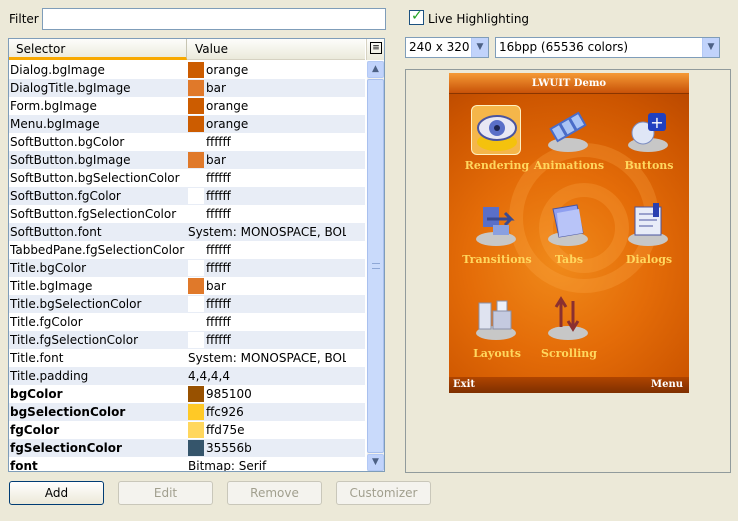  I want to click on folder-icon, so click(568, 224).